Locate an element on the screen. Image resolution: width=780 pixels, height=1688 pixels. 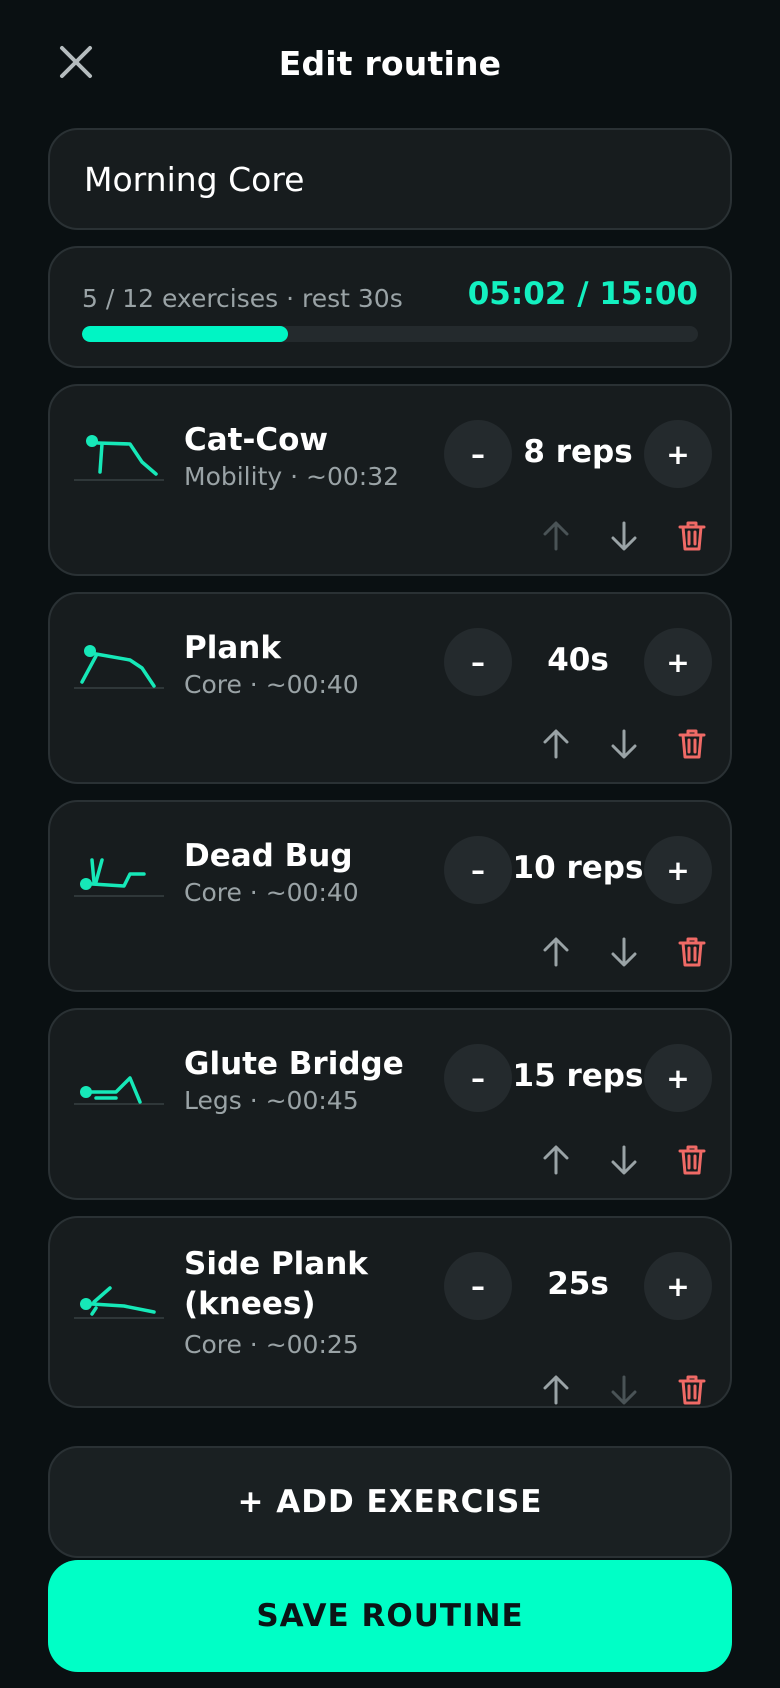
exercise-meta: Core · ~00:25 is located at coordinates (271, 1344).